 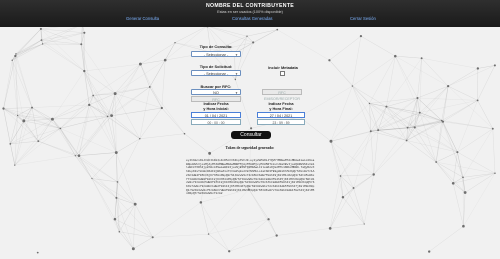 I want to click on incluir-metadata-checkbox, so click(x=282, y=73).